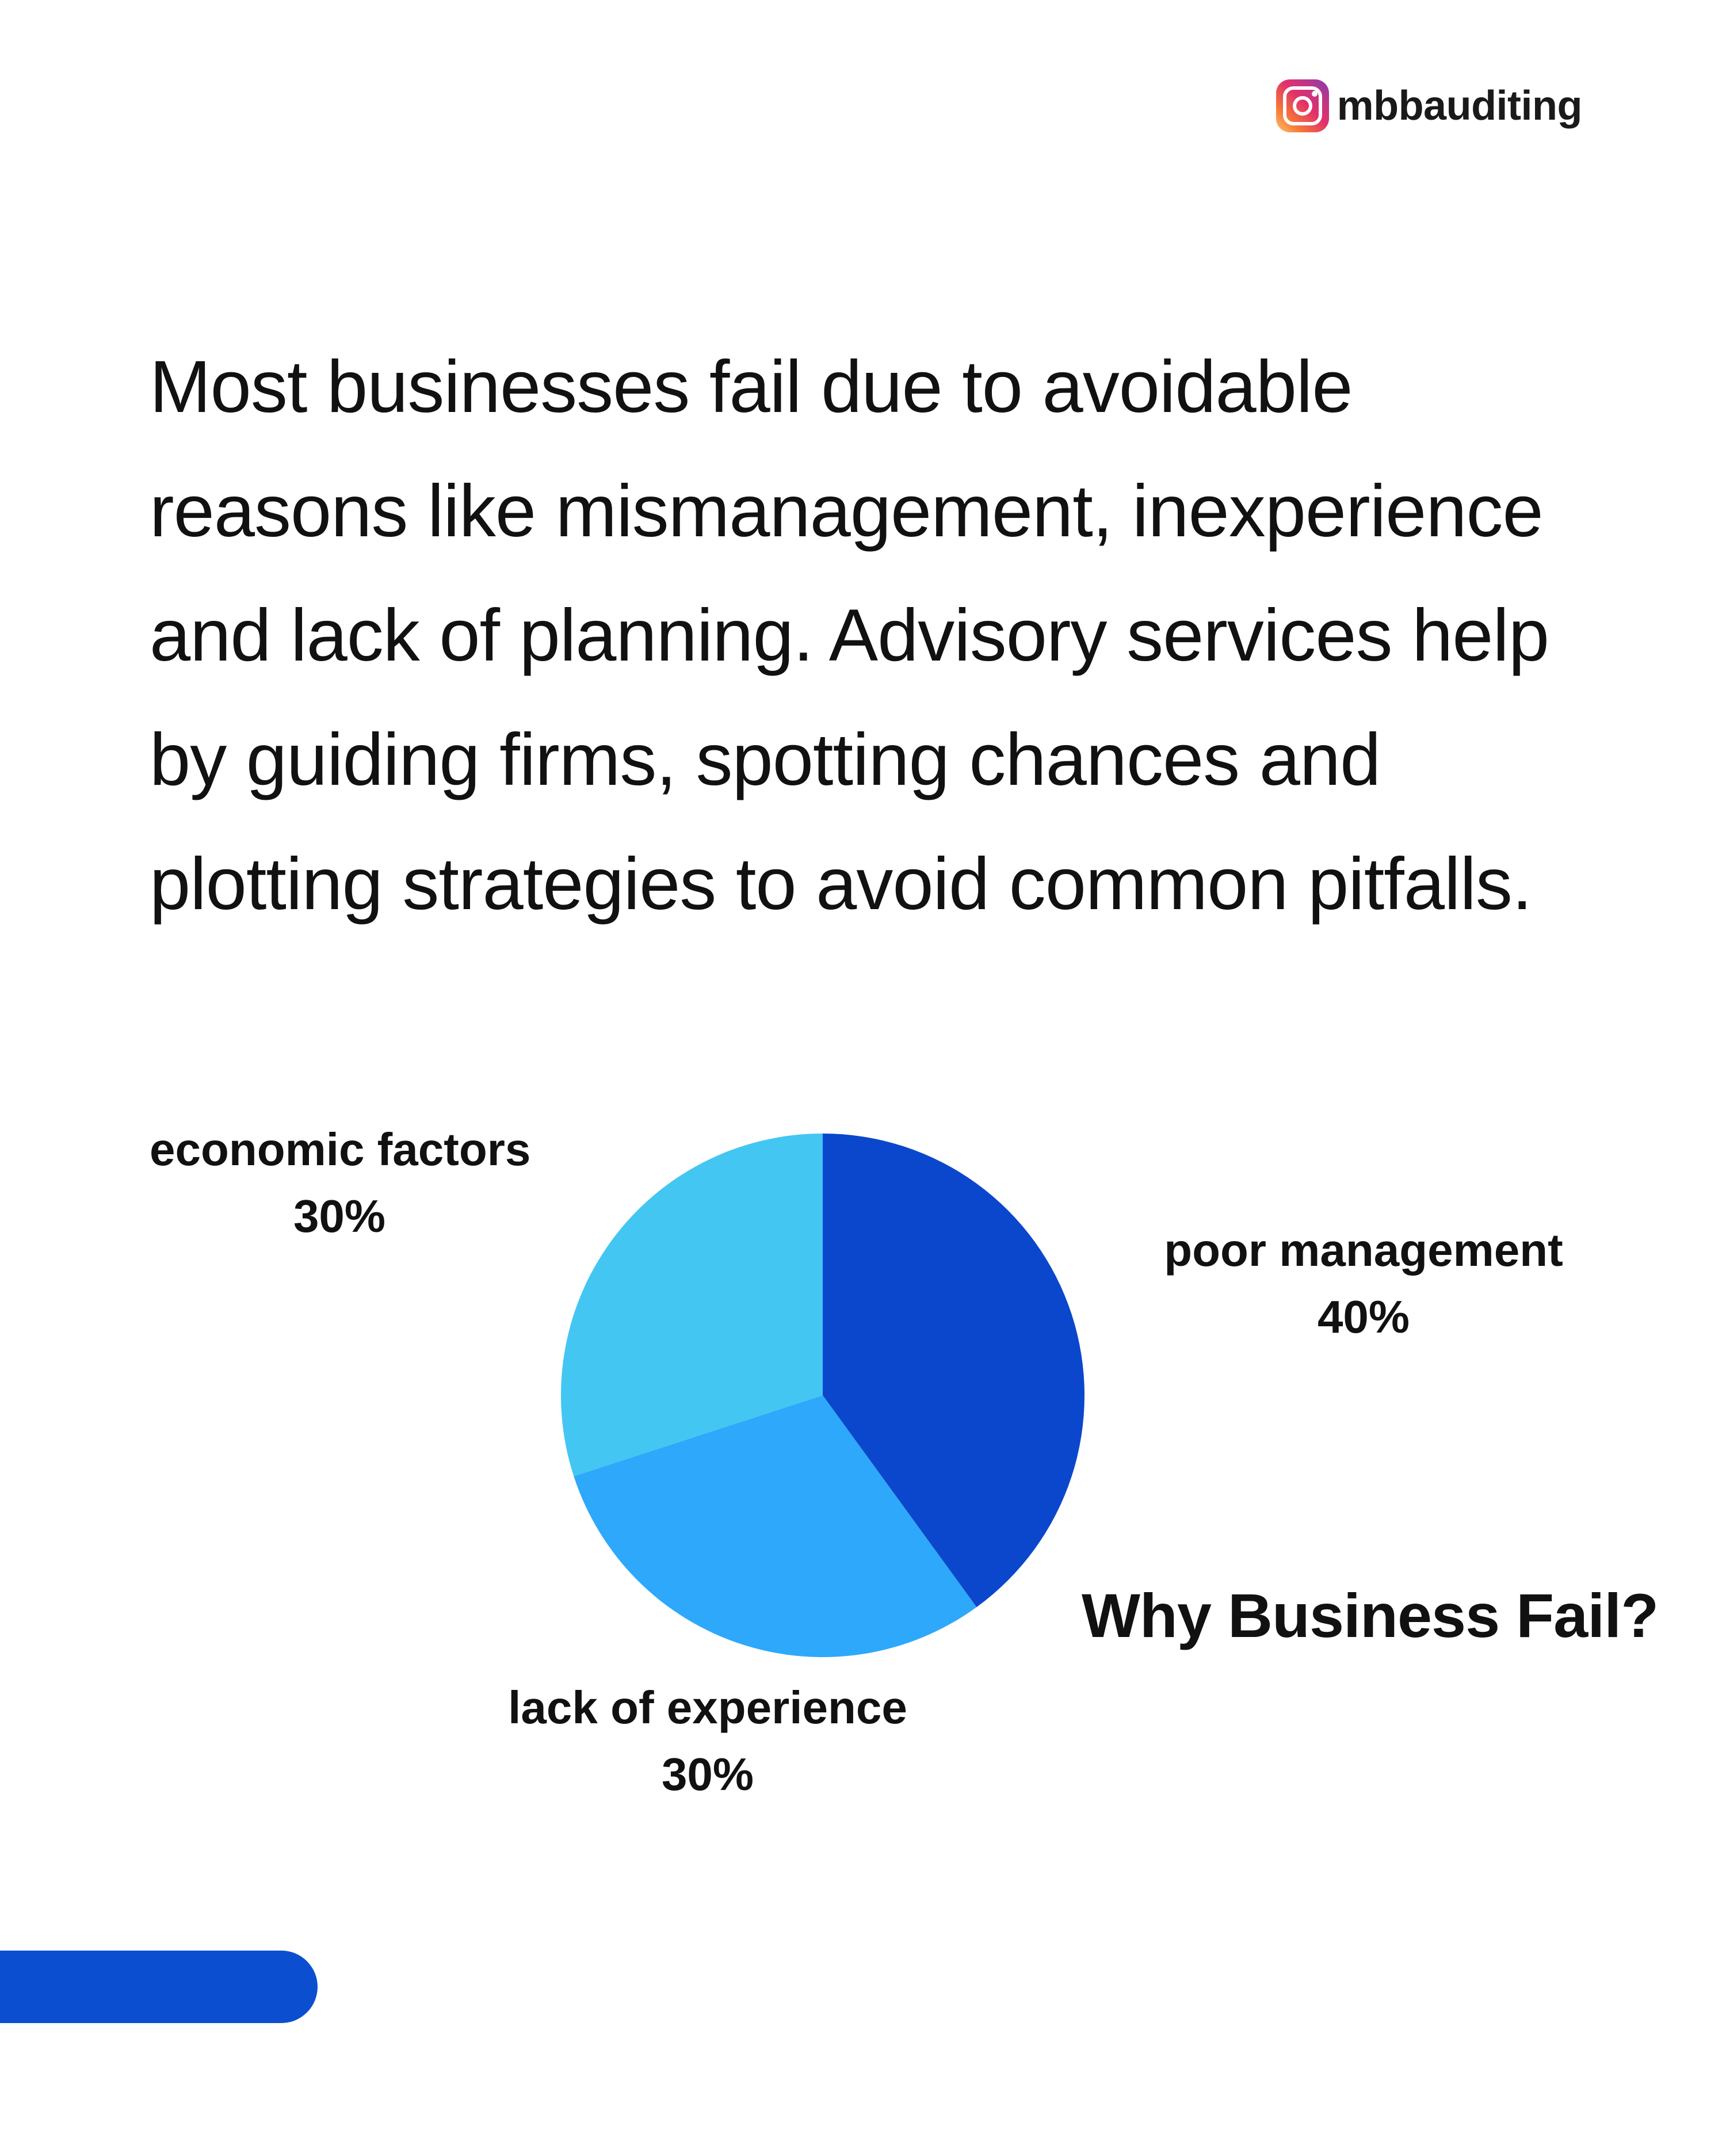  What do you see at coordinates (1363, 1316) in the screenshot?
I see `slice-value: 40%` at bounding box center [1363, 1316].